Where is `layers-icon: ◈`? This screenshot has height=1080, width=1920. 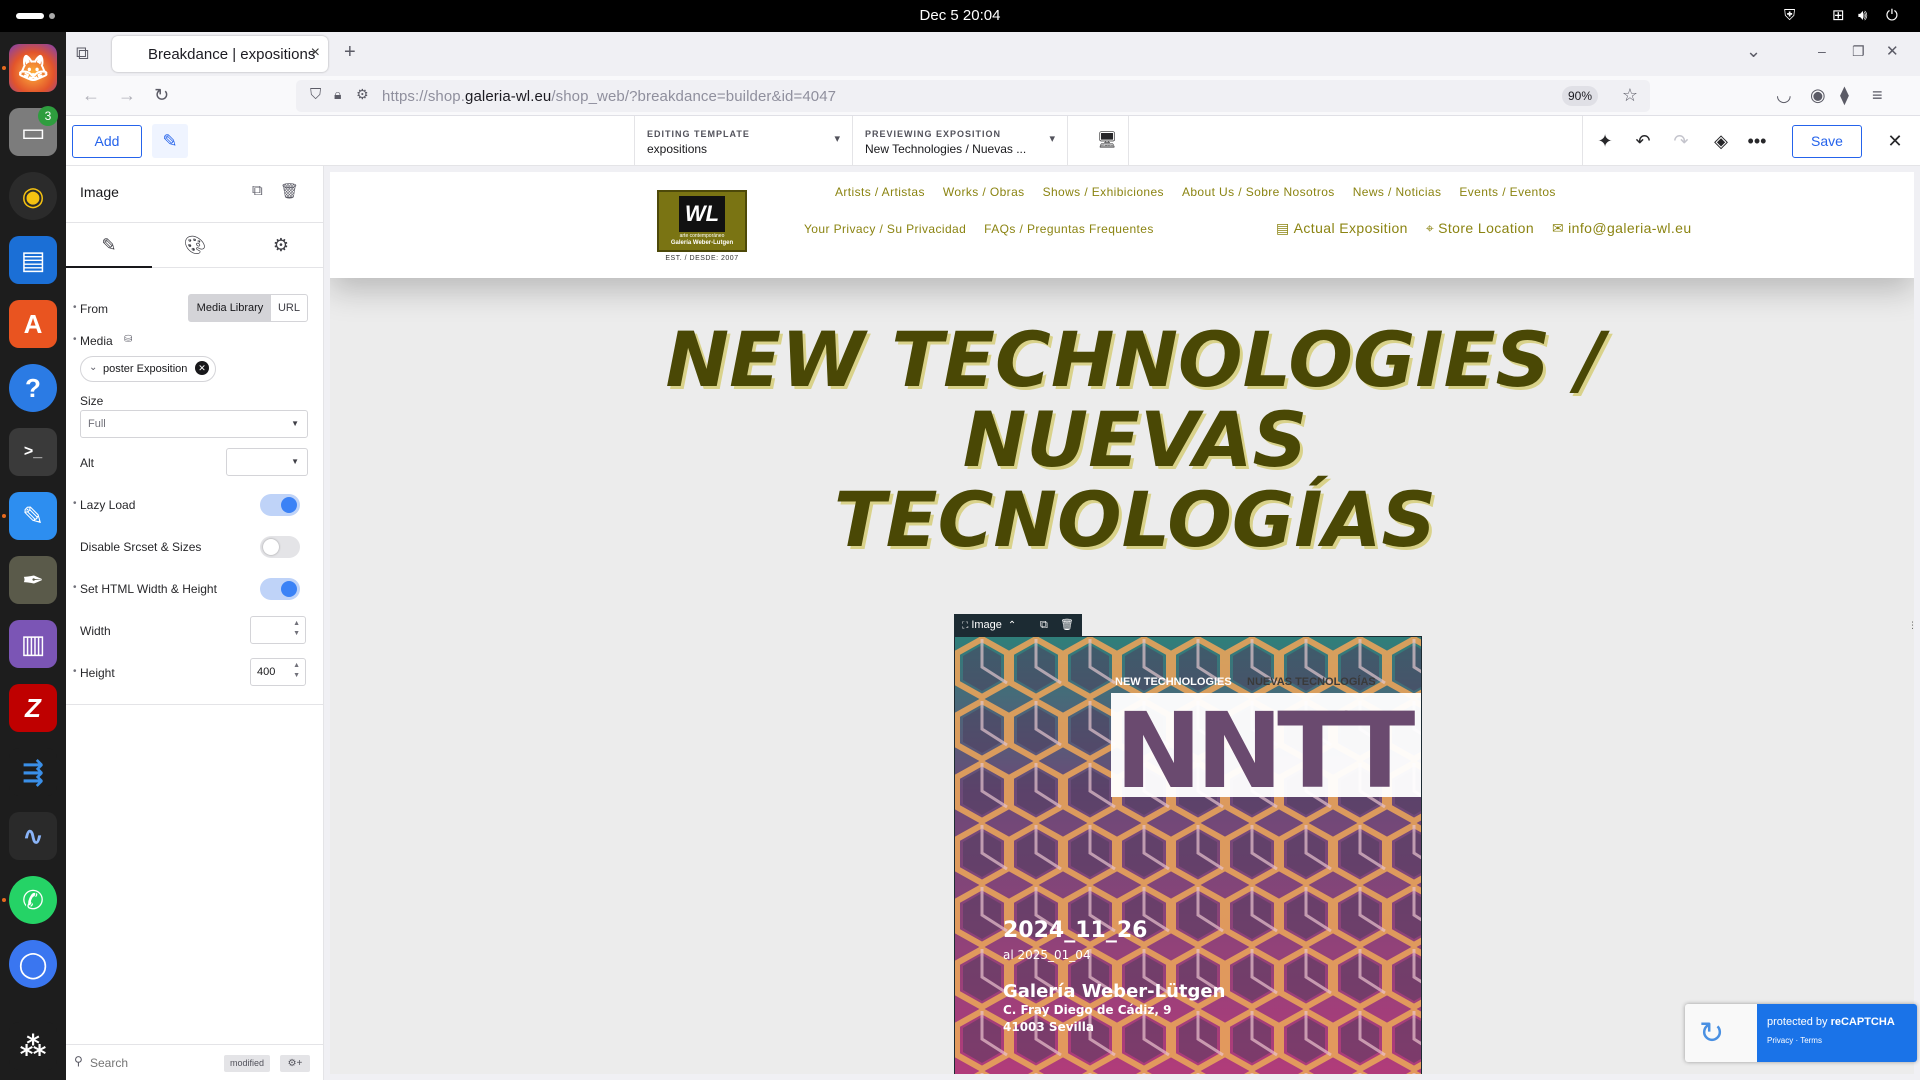 layers-icon: ◈ is located at coordinates (1721, 141).